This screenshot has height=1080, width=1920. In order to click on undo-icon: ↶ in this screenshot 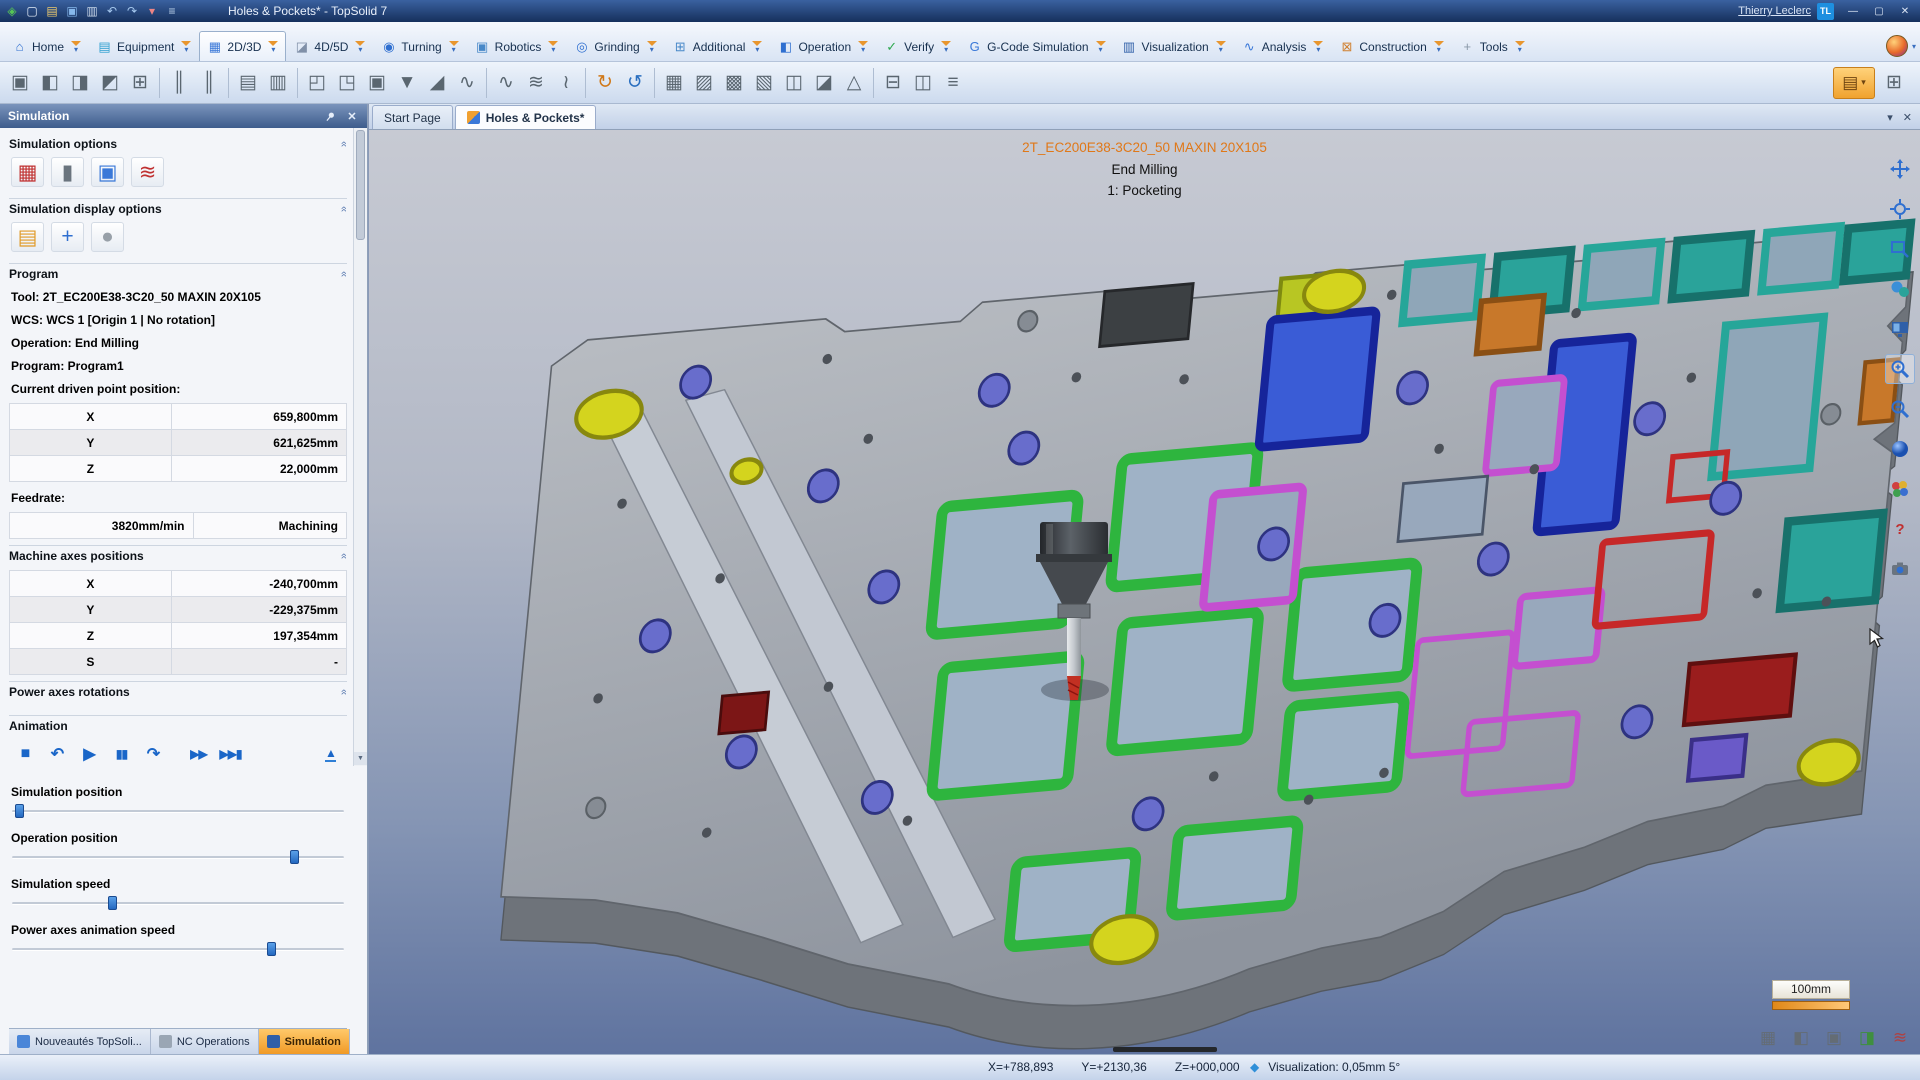, I will do `click(112, 11)`.